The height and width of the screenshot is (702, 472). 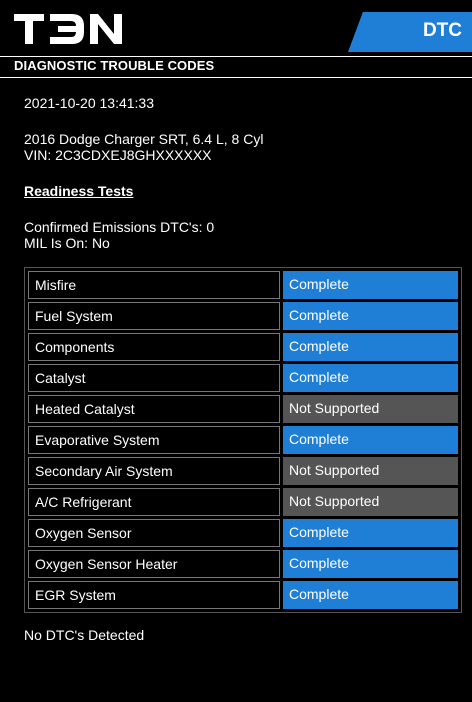 I want to click on report-timestamp: 2021-10-20 13:41:33, so click(x=89, y=103).